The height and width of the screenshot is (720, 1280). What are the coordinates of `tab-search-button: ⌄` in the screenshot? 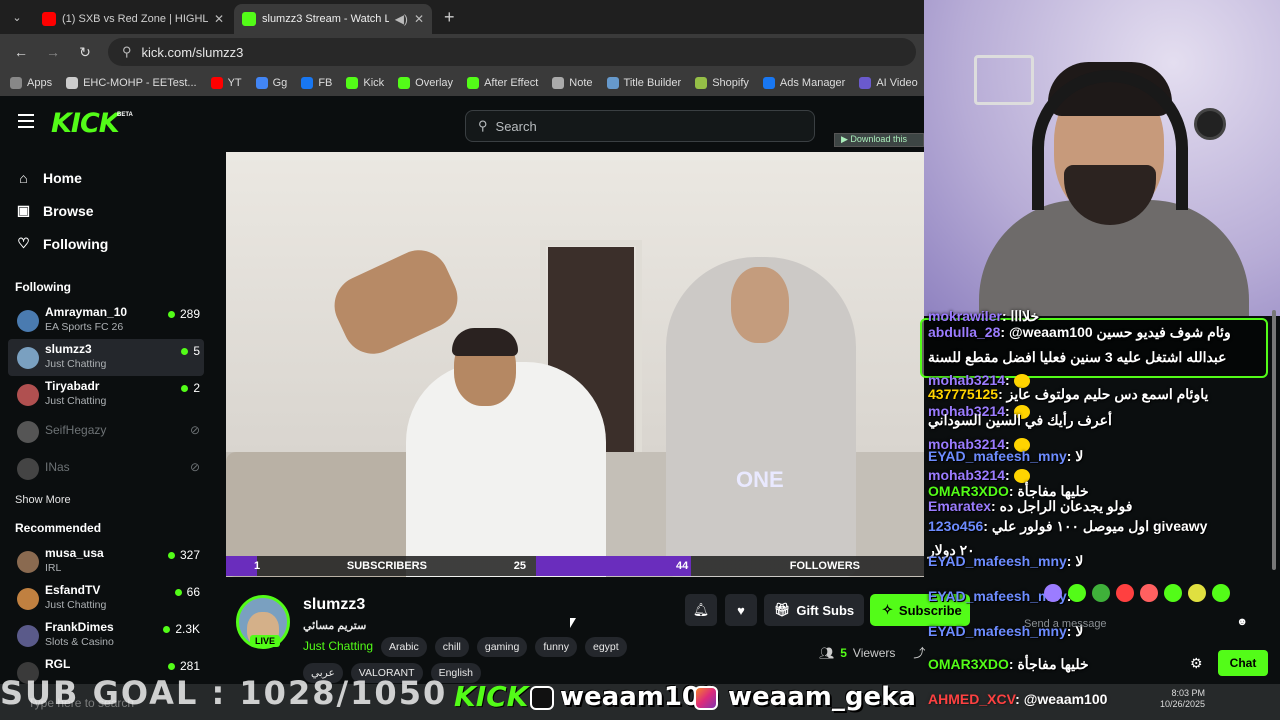 It's located at (17, 17).